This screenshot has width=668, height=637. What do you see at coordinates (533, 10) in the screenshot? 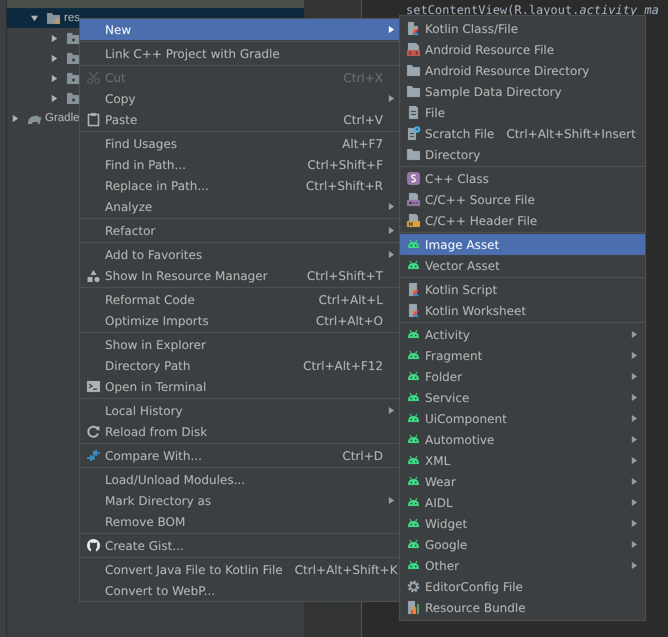
I see `code-line: setContentView(R.layout.activity_ma` at bounding box center [533, 10].